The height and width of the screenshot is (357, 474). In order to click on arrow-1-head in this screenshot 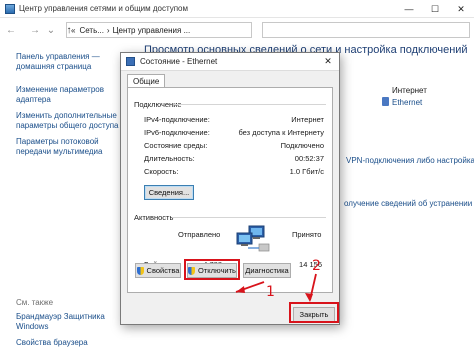, I will do `click(240, 289)`.